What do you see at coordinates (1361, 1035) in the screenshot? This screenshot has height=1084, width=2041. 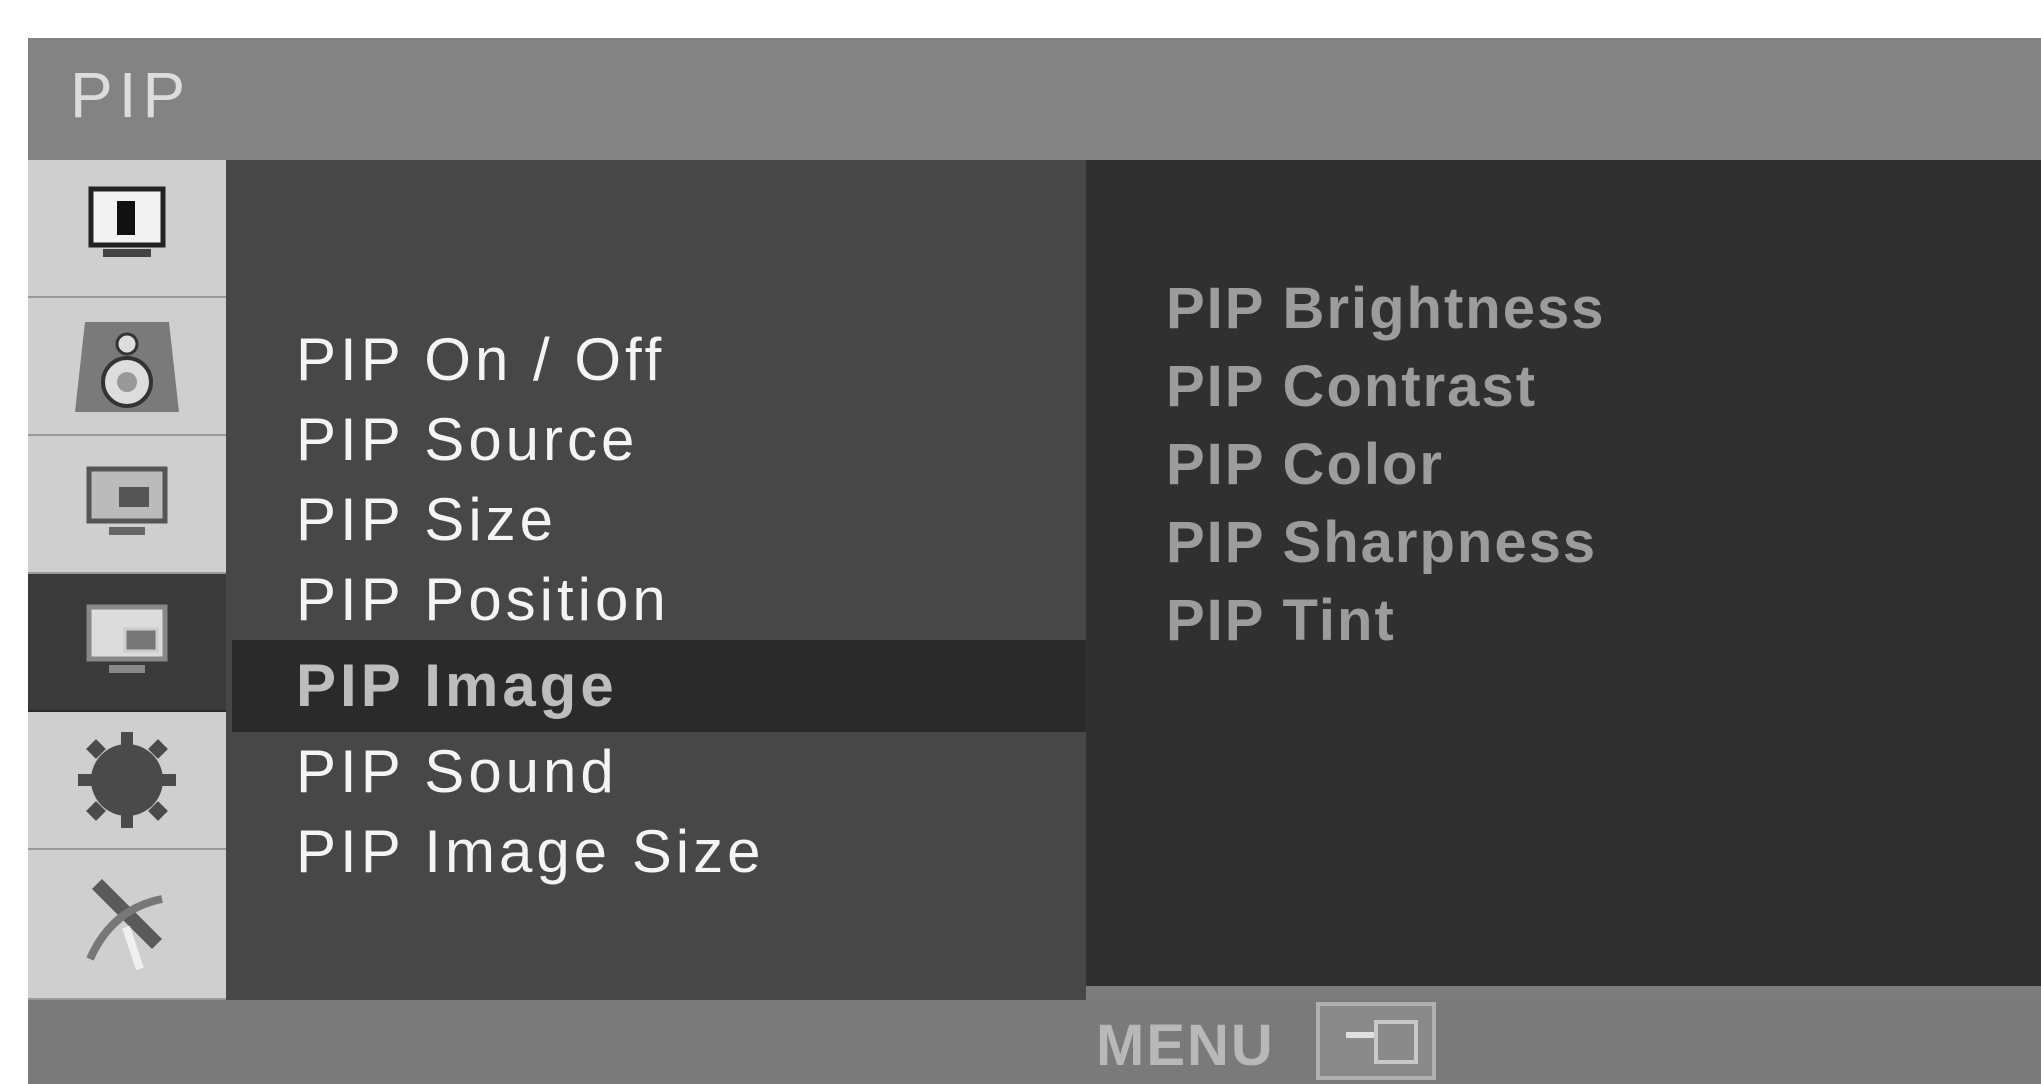 I see `back-arrow-icon` at bounding box center [1361, 1035].